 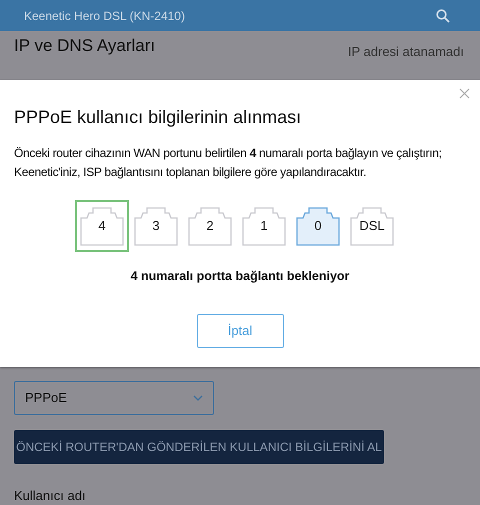 I want to click on device-title: Keenetic Hero DSL (KN-2410), so click(x=104, y=16).